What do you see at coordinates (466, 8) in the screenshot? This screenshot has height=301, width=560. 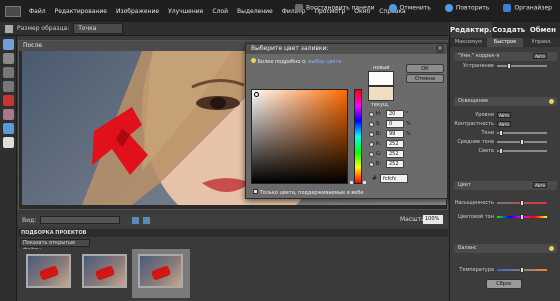 I see `redo-button: Повторить` at bounding box center [466, 8].